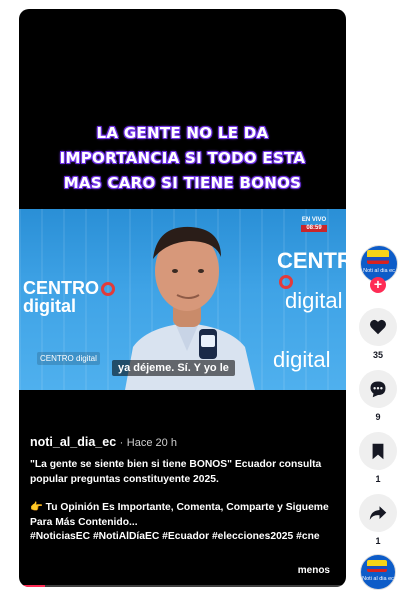 Image resolution: width=403 pixels, height=599 pixels. I want to click on share-count: 1, so click(378, 541).